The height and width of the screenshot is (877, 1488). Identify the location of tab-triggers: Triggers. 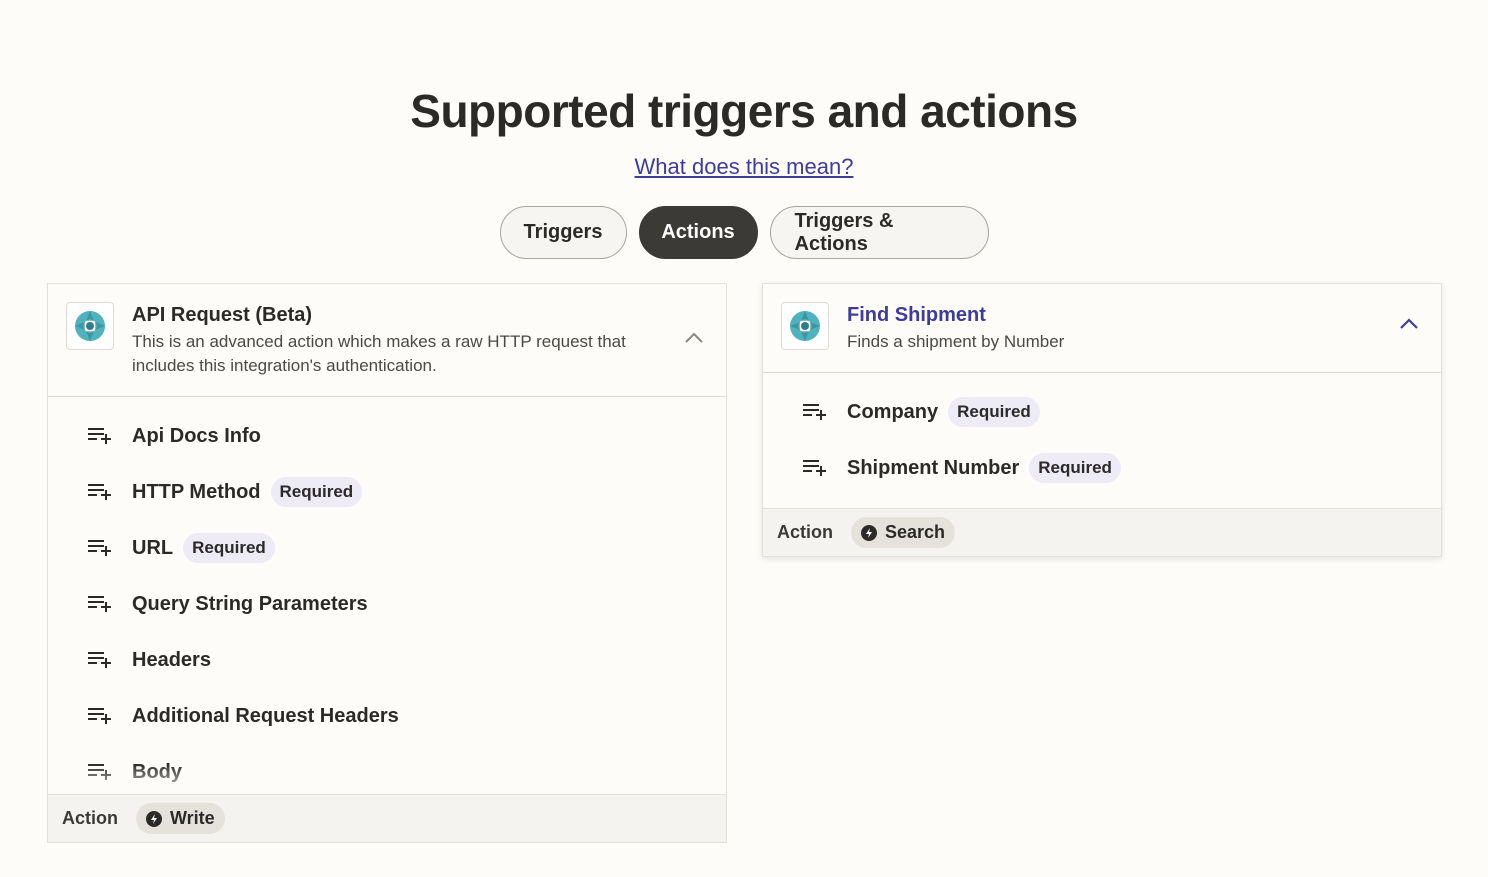
(563, 232).